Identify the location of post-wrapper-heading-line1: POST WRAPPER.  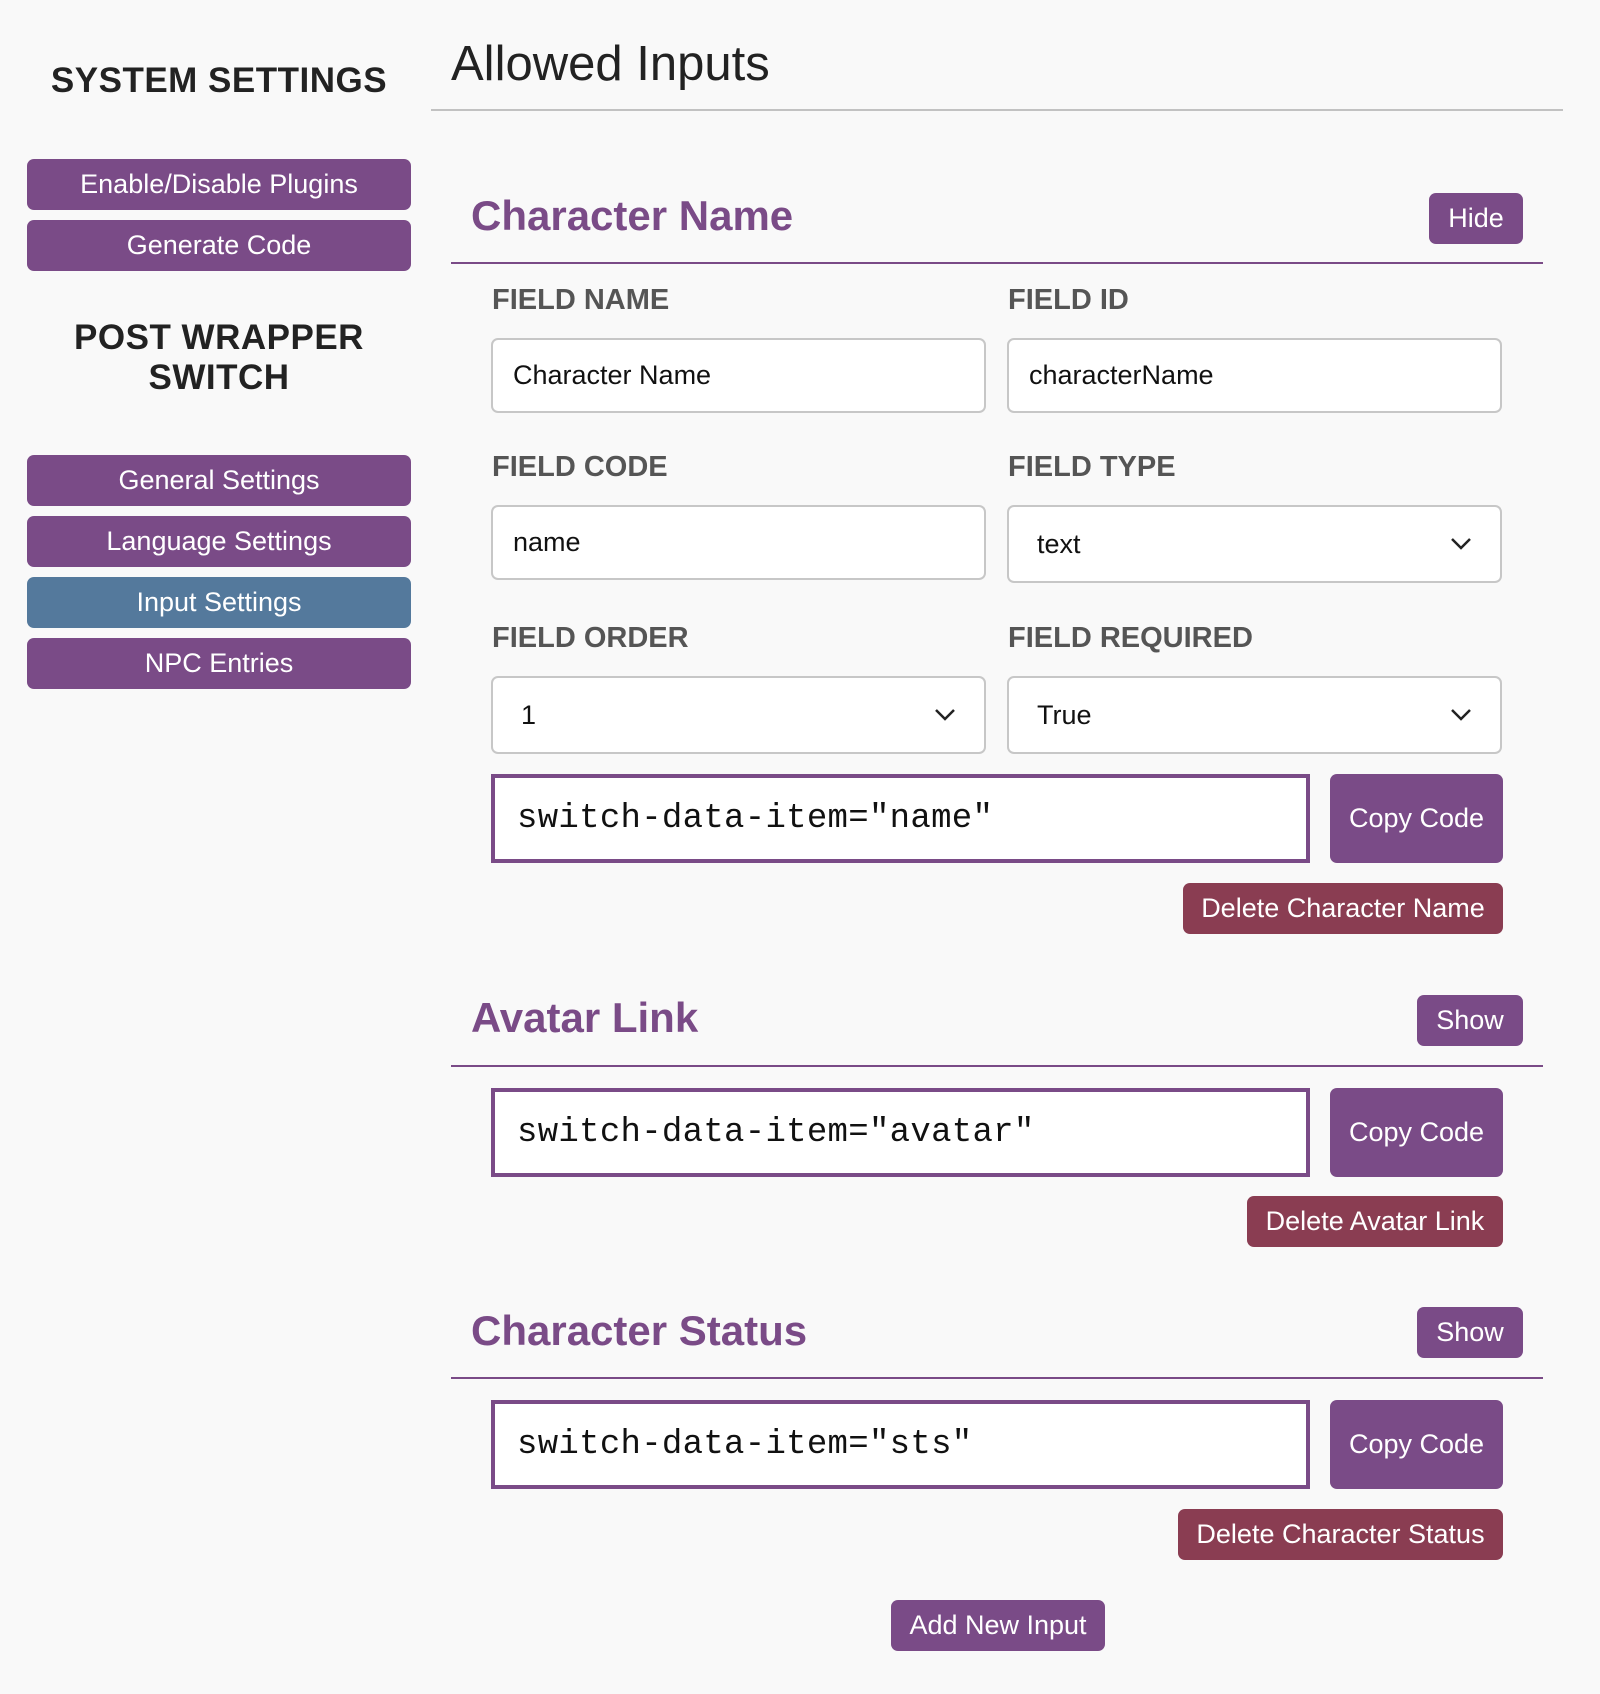
(219, 337).